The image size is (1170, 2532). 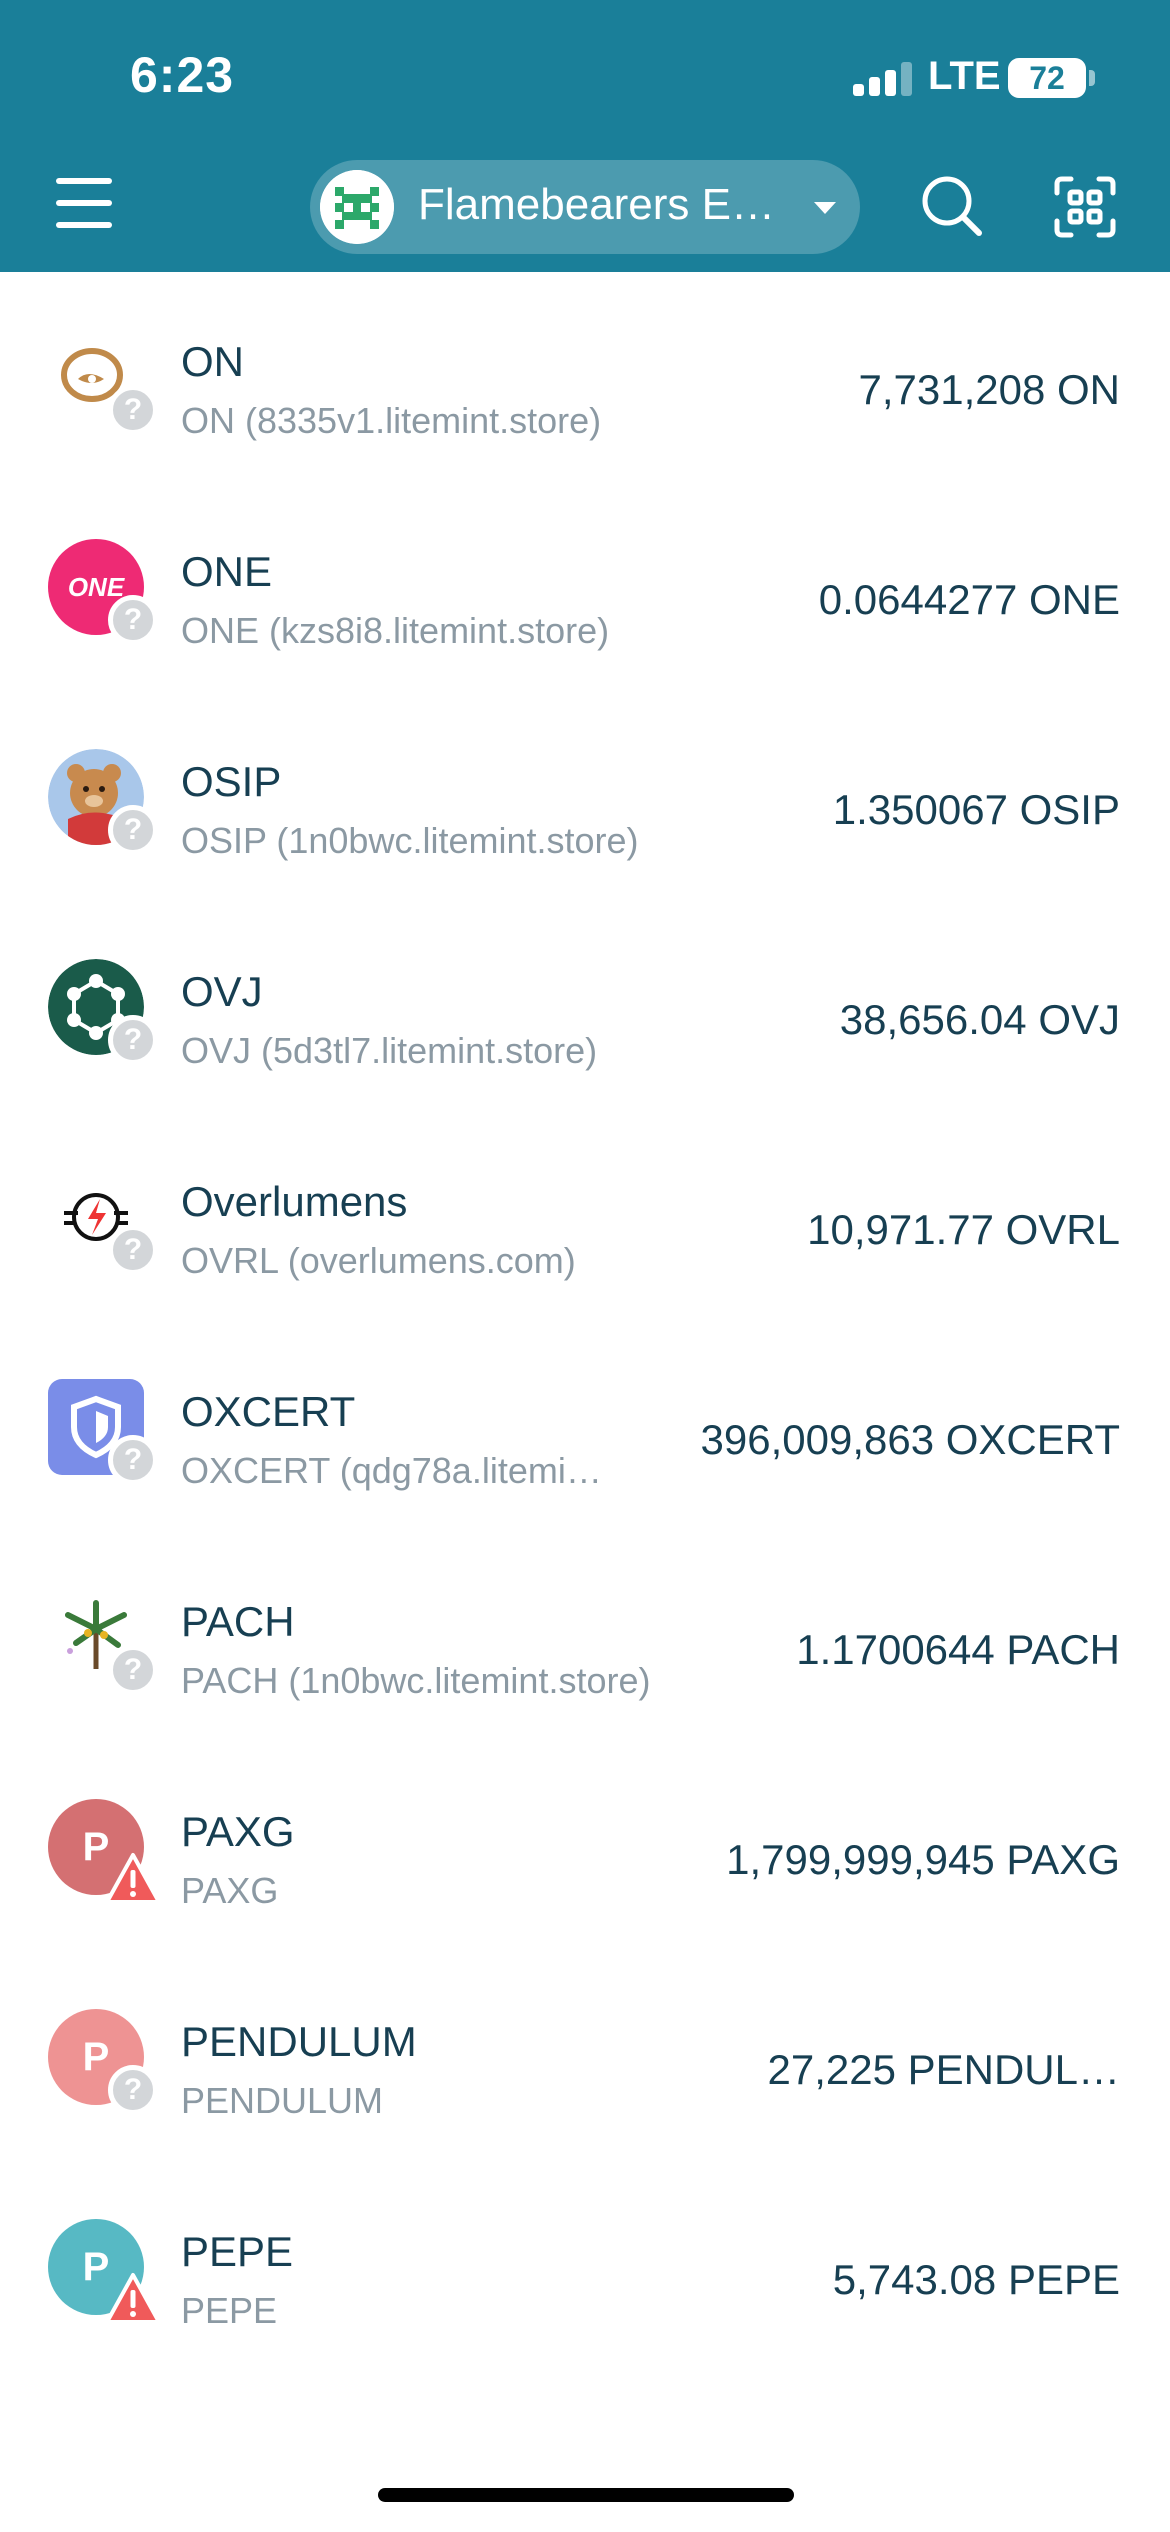 What do you see at coordinates (910, 1439) in the screenshot?
I see `token-balance: 396,009,863 OXCERT` at bounding box center [910, 1439].